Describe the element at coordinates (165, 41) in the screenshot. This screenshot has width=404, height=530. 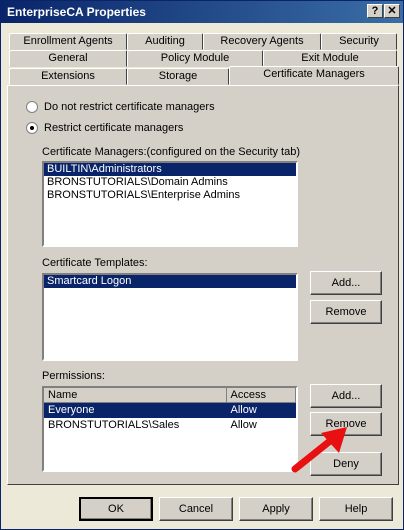
I see `tab-auditing: Auditing` at that location.